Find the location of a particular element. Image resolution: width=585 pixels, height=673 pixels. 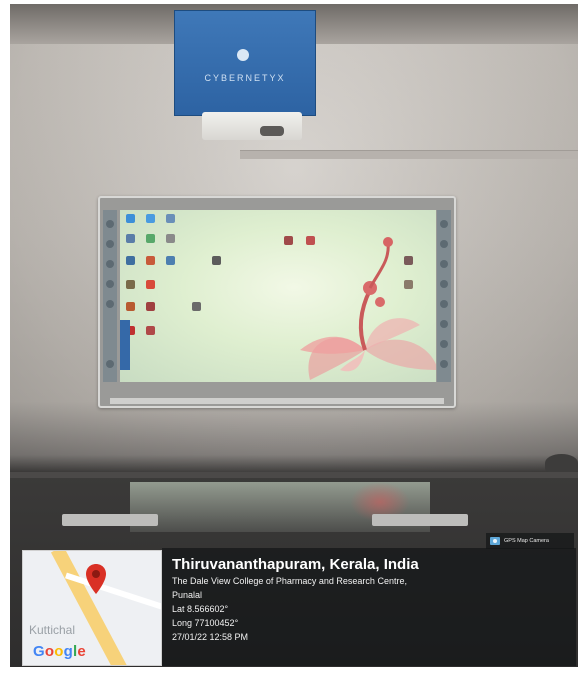

board-tray is located at coordinates (277, 401).